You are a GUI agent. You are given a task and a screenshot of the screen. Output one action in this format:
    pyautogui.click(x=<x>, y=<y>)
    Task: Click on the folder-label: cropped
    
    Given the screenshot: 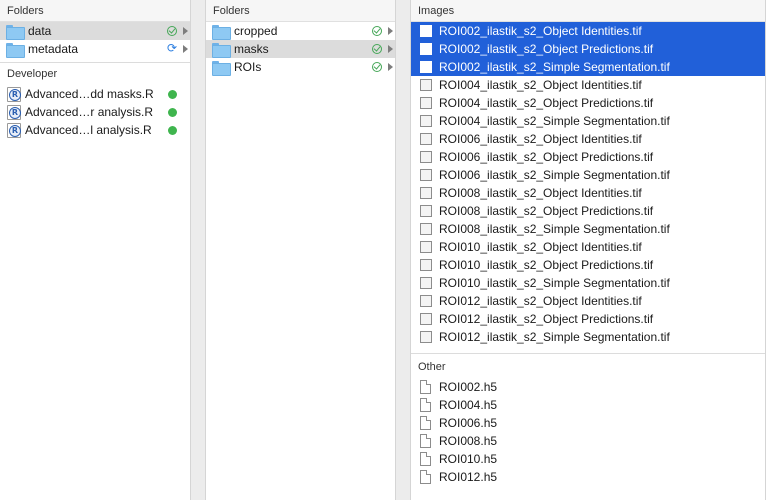 What is the action you would take?
    pyautogui.click(x=256, y=31)
    